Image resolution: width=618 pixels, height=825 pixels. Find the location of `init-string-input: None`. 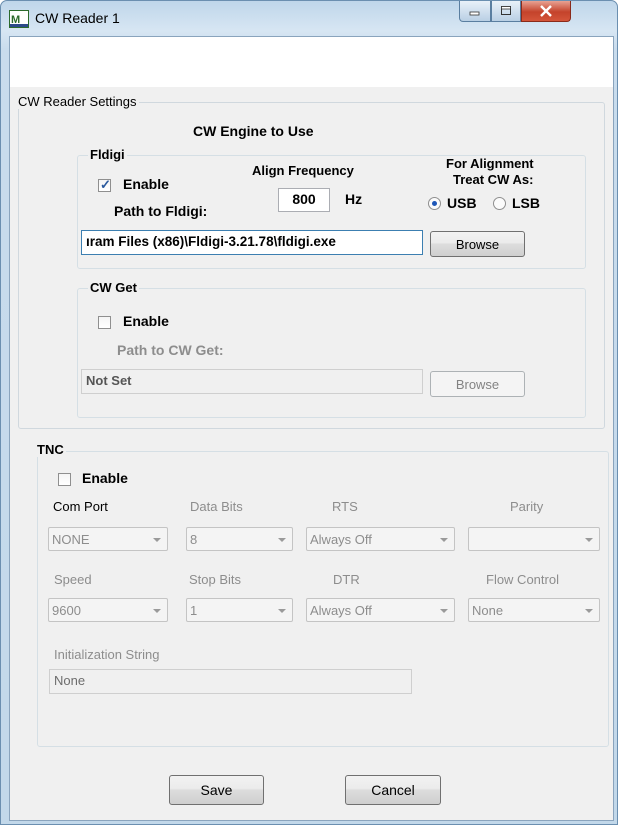

init-string-input: None is located at coordinates (230, 681).